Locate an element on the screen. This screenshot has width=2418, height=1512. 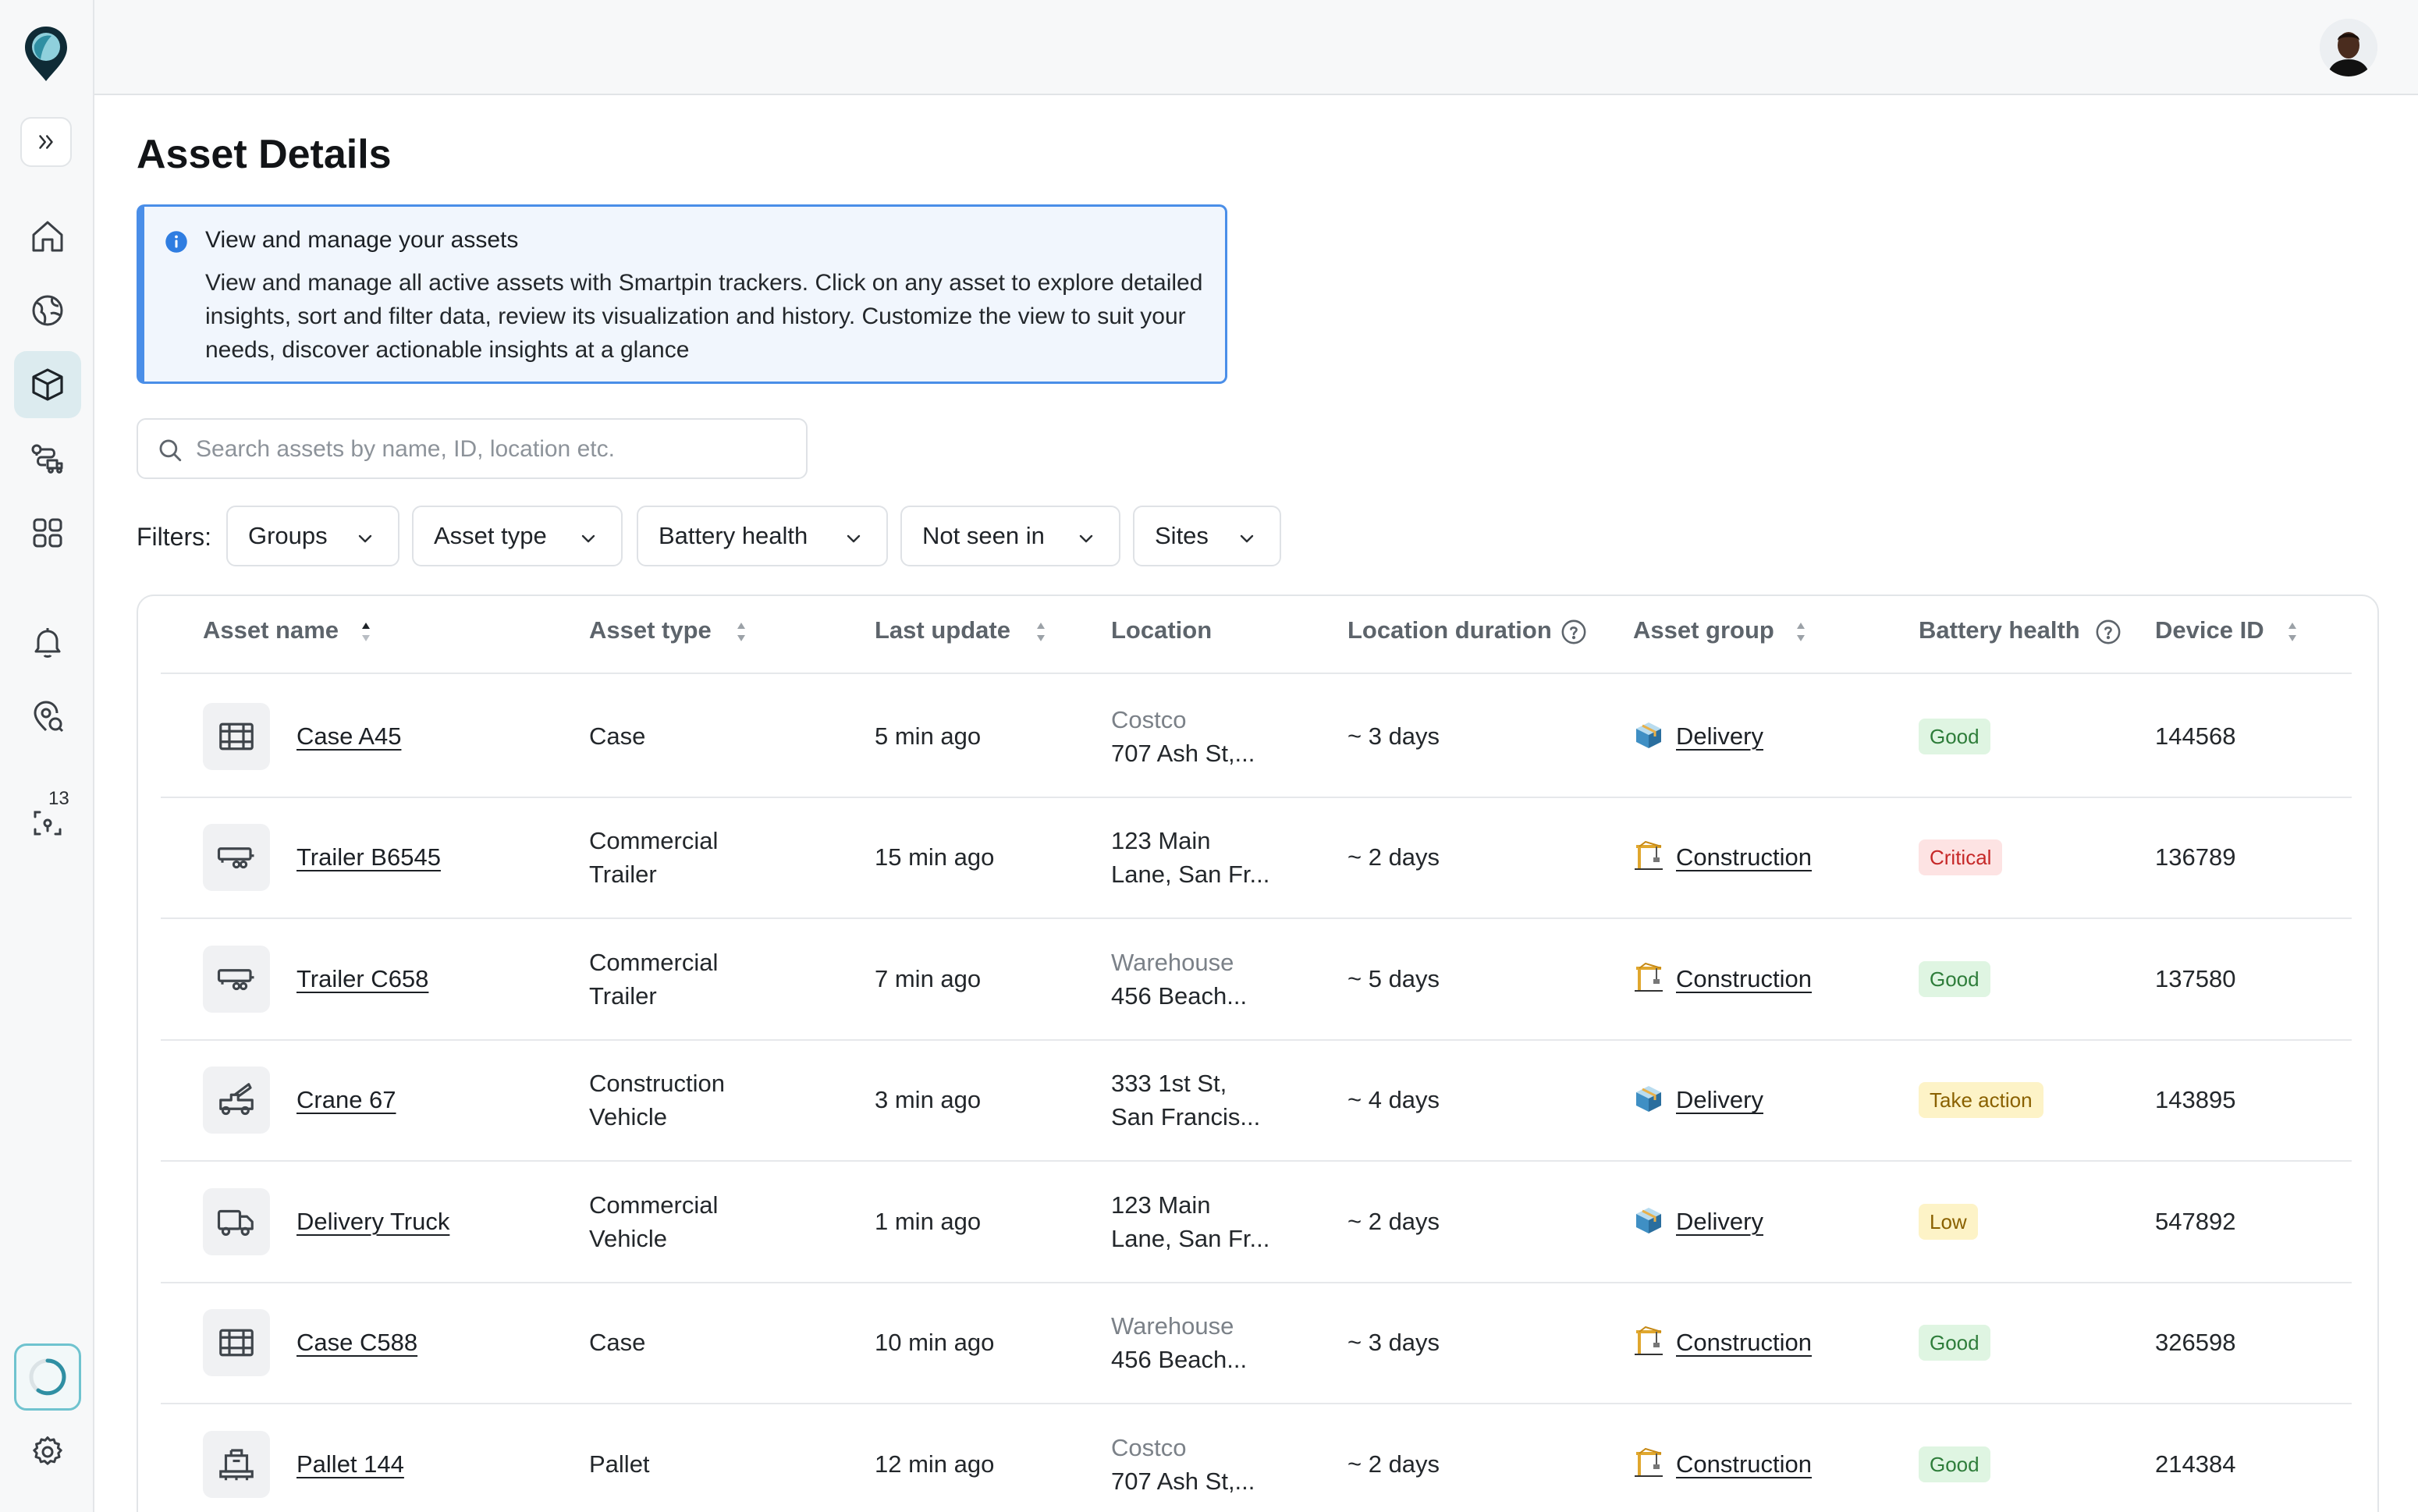
asset-type-cell: Commercial Vehicle is located at coordinates (653, 1221).